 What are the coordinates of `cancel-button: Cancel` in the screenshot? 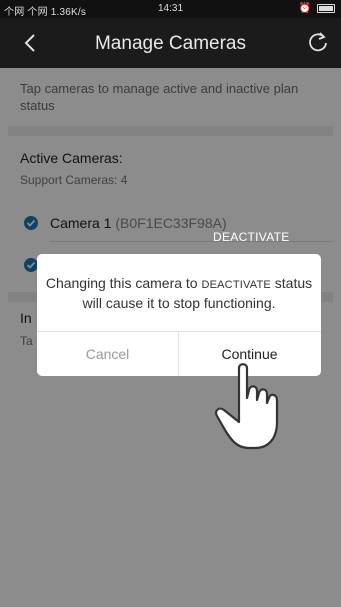 It's located at (107, 354).